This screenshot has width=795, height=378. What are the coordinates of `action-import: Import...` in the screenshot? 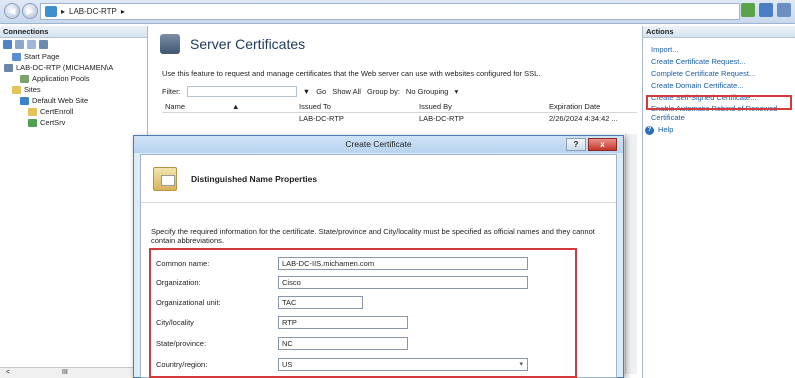 It's located at (723, 50).